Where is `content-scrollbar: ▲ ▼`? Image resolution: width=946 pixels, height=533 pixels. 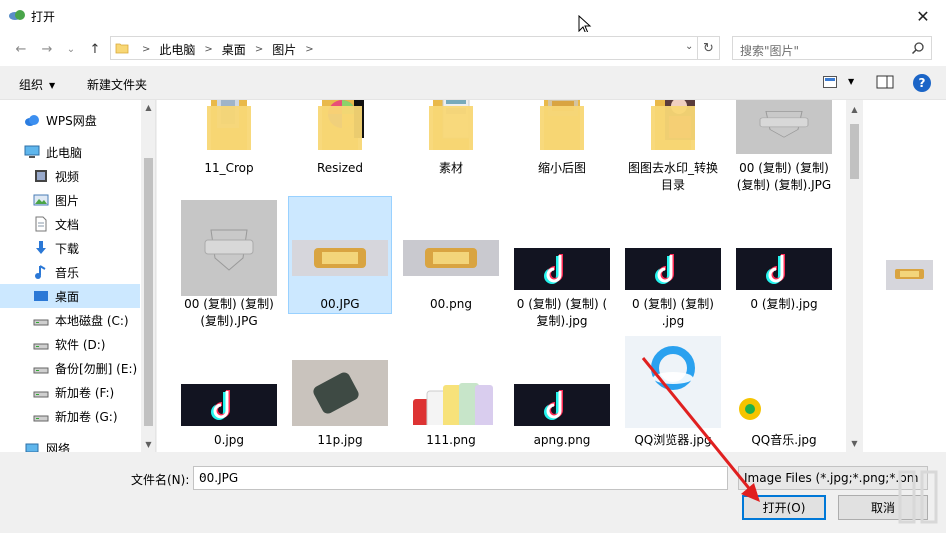
content-scrollbar: ▲ ▼ is located at coordinates (854, 276).